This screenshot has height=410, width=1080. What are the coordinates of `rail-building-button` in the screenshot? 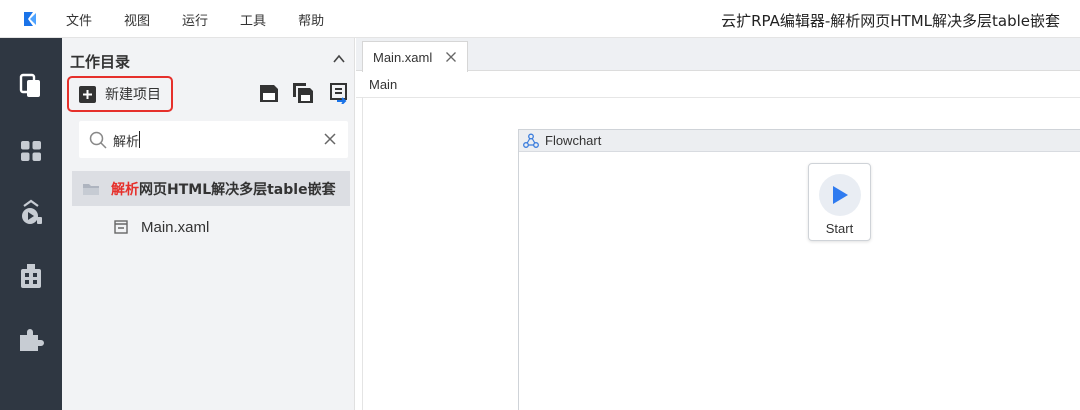 It's located at (31, 276).